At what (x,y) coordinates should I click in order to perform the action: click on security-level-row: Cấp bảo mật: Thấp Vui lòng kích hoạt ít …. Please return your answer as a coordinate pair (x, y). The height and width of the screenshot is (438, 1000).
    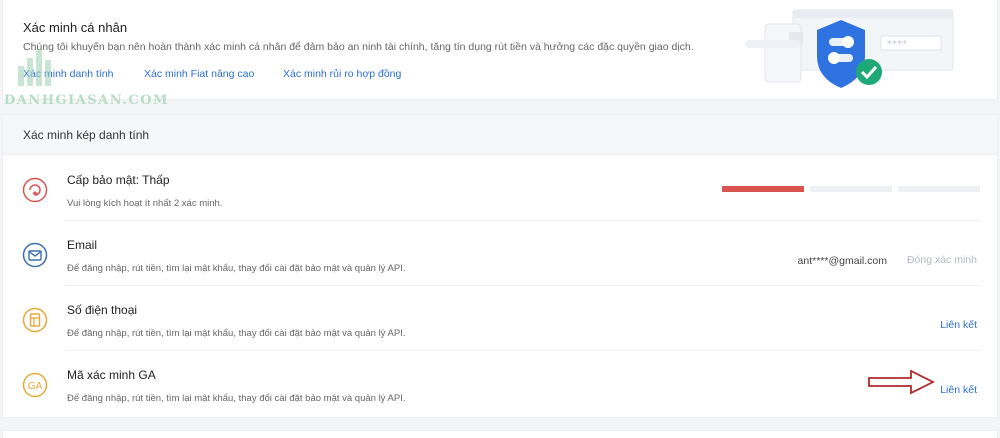
    Looking at the image, I should click on (501, 188).